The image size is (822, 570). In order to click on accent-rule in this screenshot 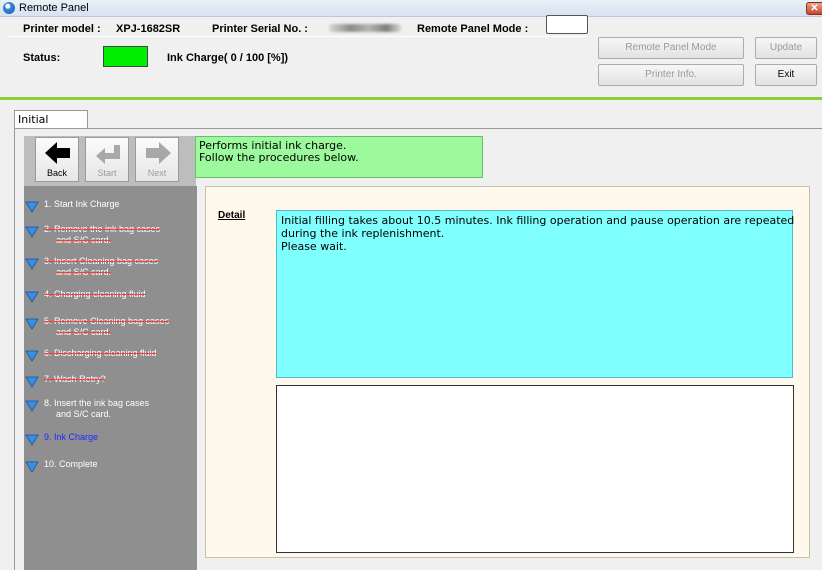, I will do `click(411, 98)`.